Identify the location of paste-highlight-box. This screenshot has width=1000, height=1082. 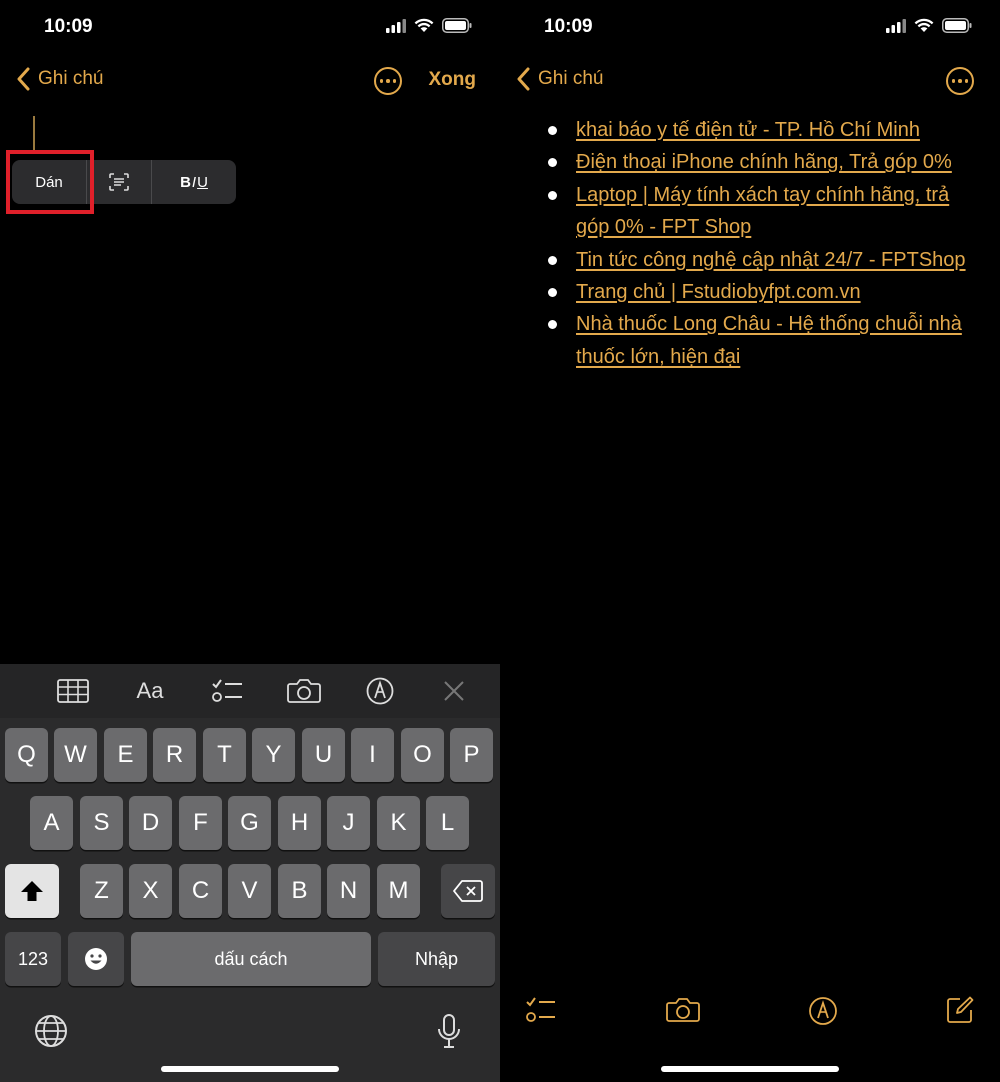
(50, 182).